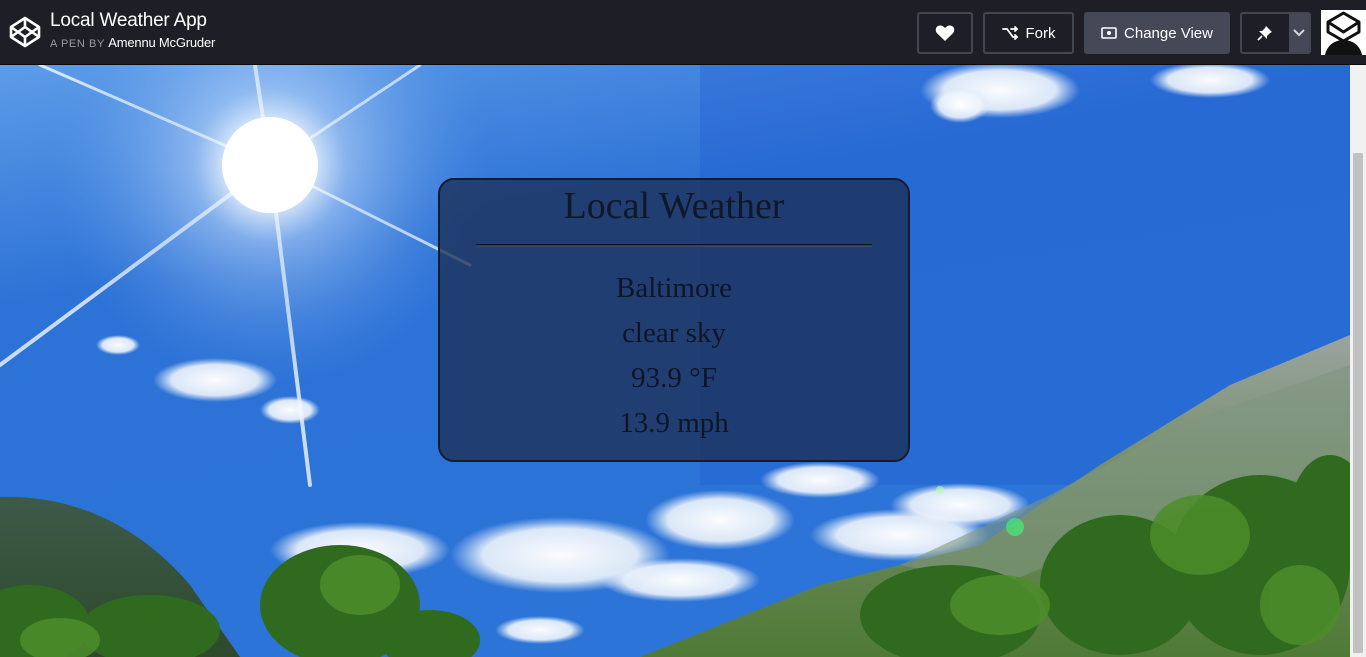 The image size is (1366, 657). I want to click on weather-heading: Local Weather, so click(674, 206).